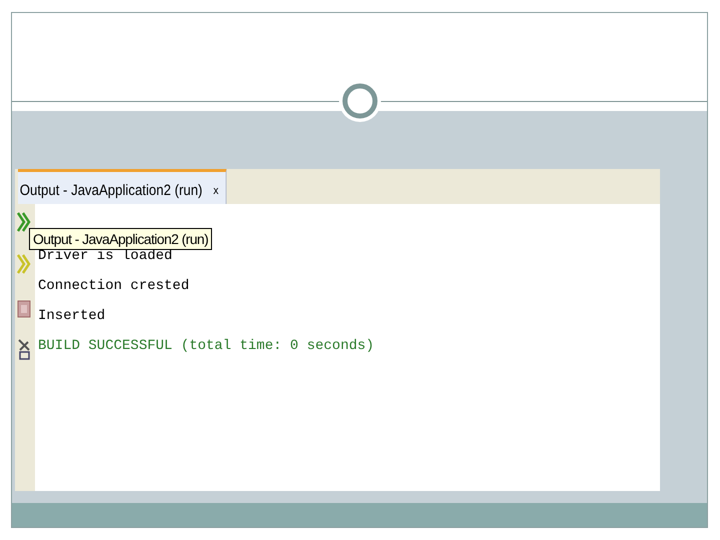 The image size is (720, 540). What do you see at coordinates (120, 239) in the screenshot?
I see `tooltip: Output - JavaApplication2 (run)` at bounding box center [120, 239].